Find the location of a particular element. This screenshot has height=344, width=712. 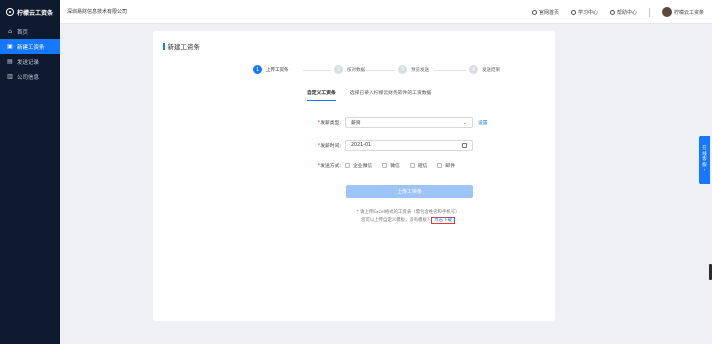

tab-finance-software-data: 选择已录入柠檬云财务软件的工资数据 is located at coordinates (391, 95).